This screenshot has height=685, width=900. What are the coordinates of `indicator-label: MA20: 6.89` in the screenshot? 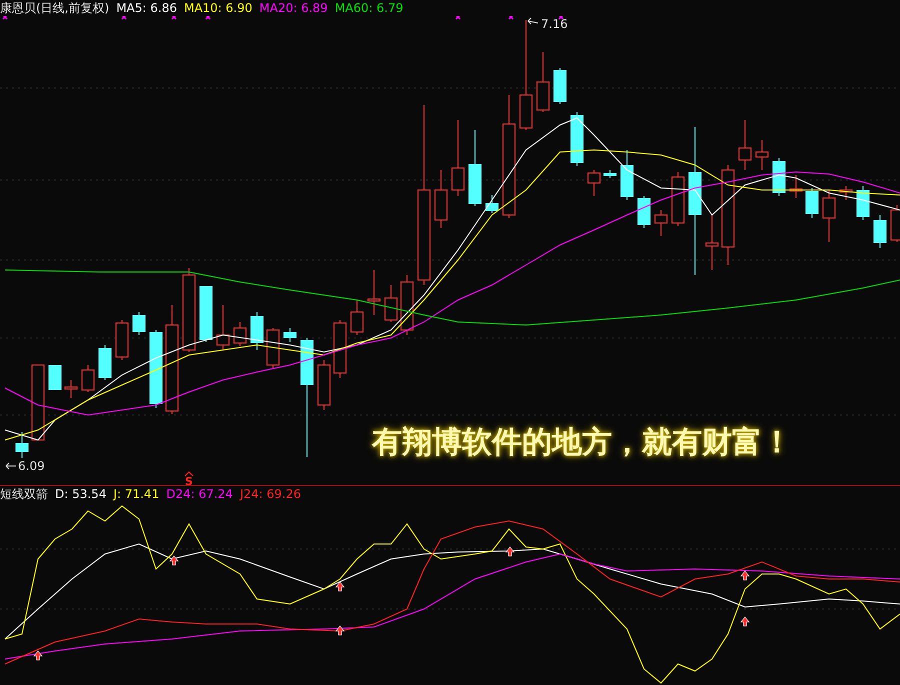 It's located at (293, 8).